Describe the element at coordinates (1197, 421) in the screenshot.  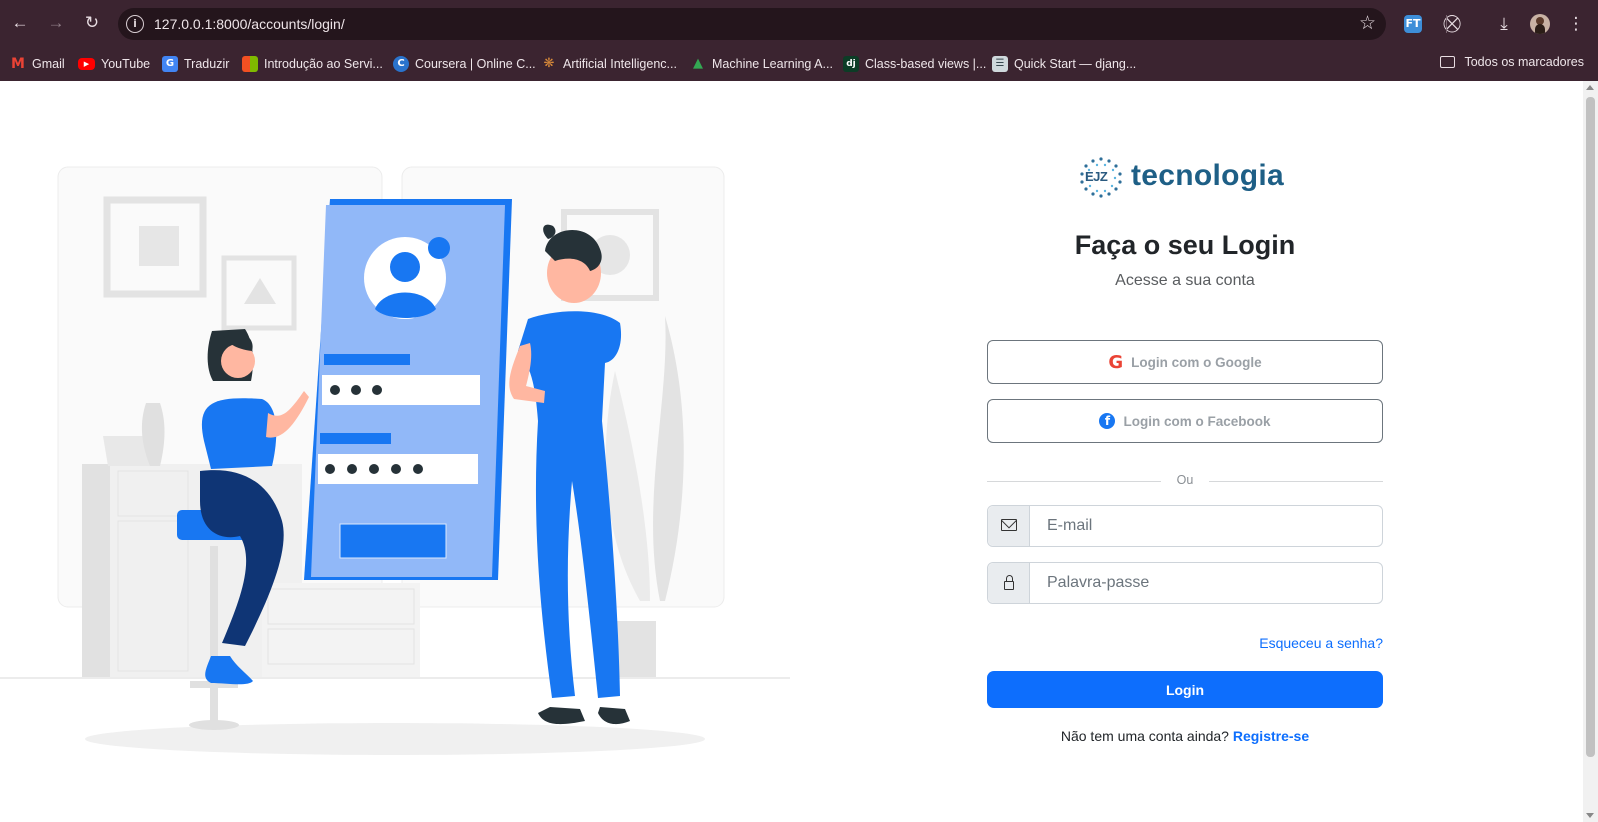
I see `facebook-login-label: Login com o Facebook` at that location.